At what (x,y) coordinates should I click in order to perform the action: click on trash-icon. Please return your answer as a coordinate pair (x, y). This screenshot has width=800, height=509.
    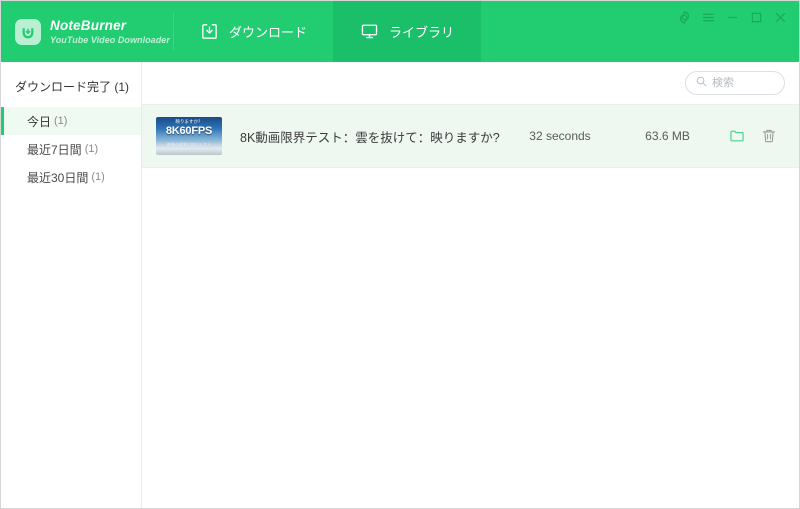
    Looking at the image, I should click on (769, 136).